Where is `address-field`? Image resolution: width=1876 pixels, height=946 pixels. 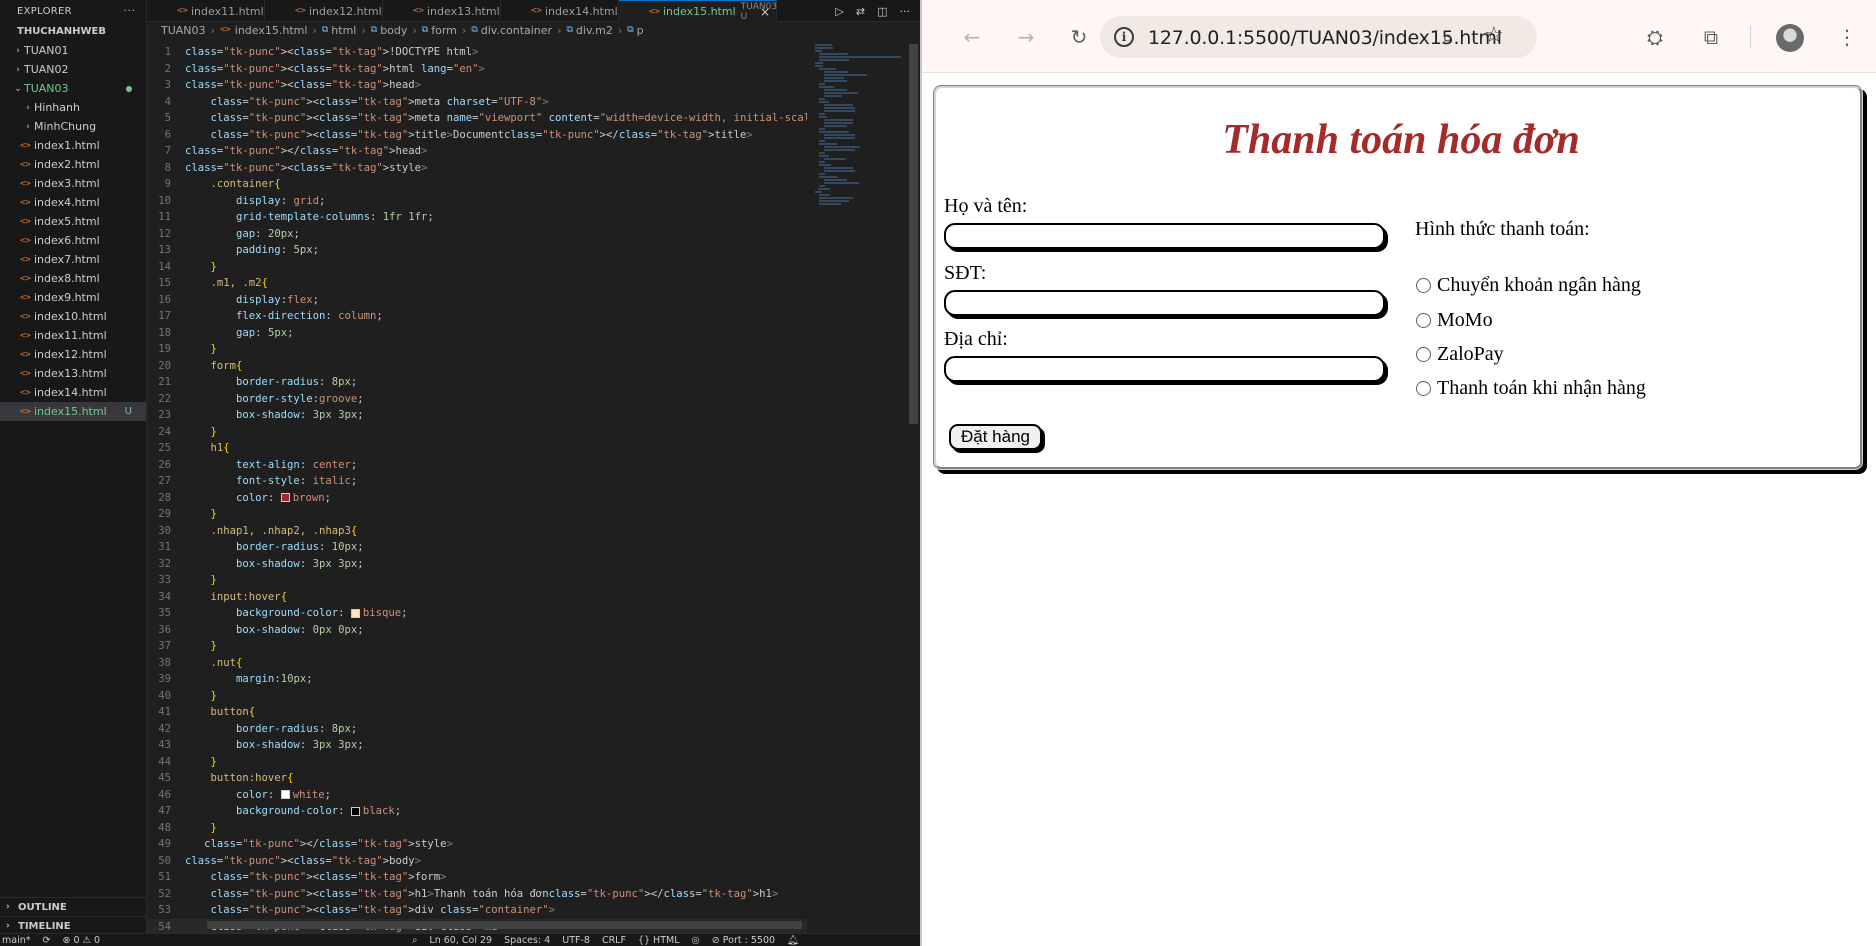 address-field is located at coordinates (1164, 369).